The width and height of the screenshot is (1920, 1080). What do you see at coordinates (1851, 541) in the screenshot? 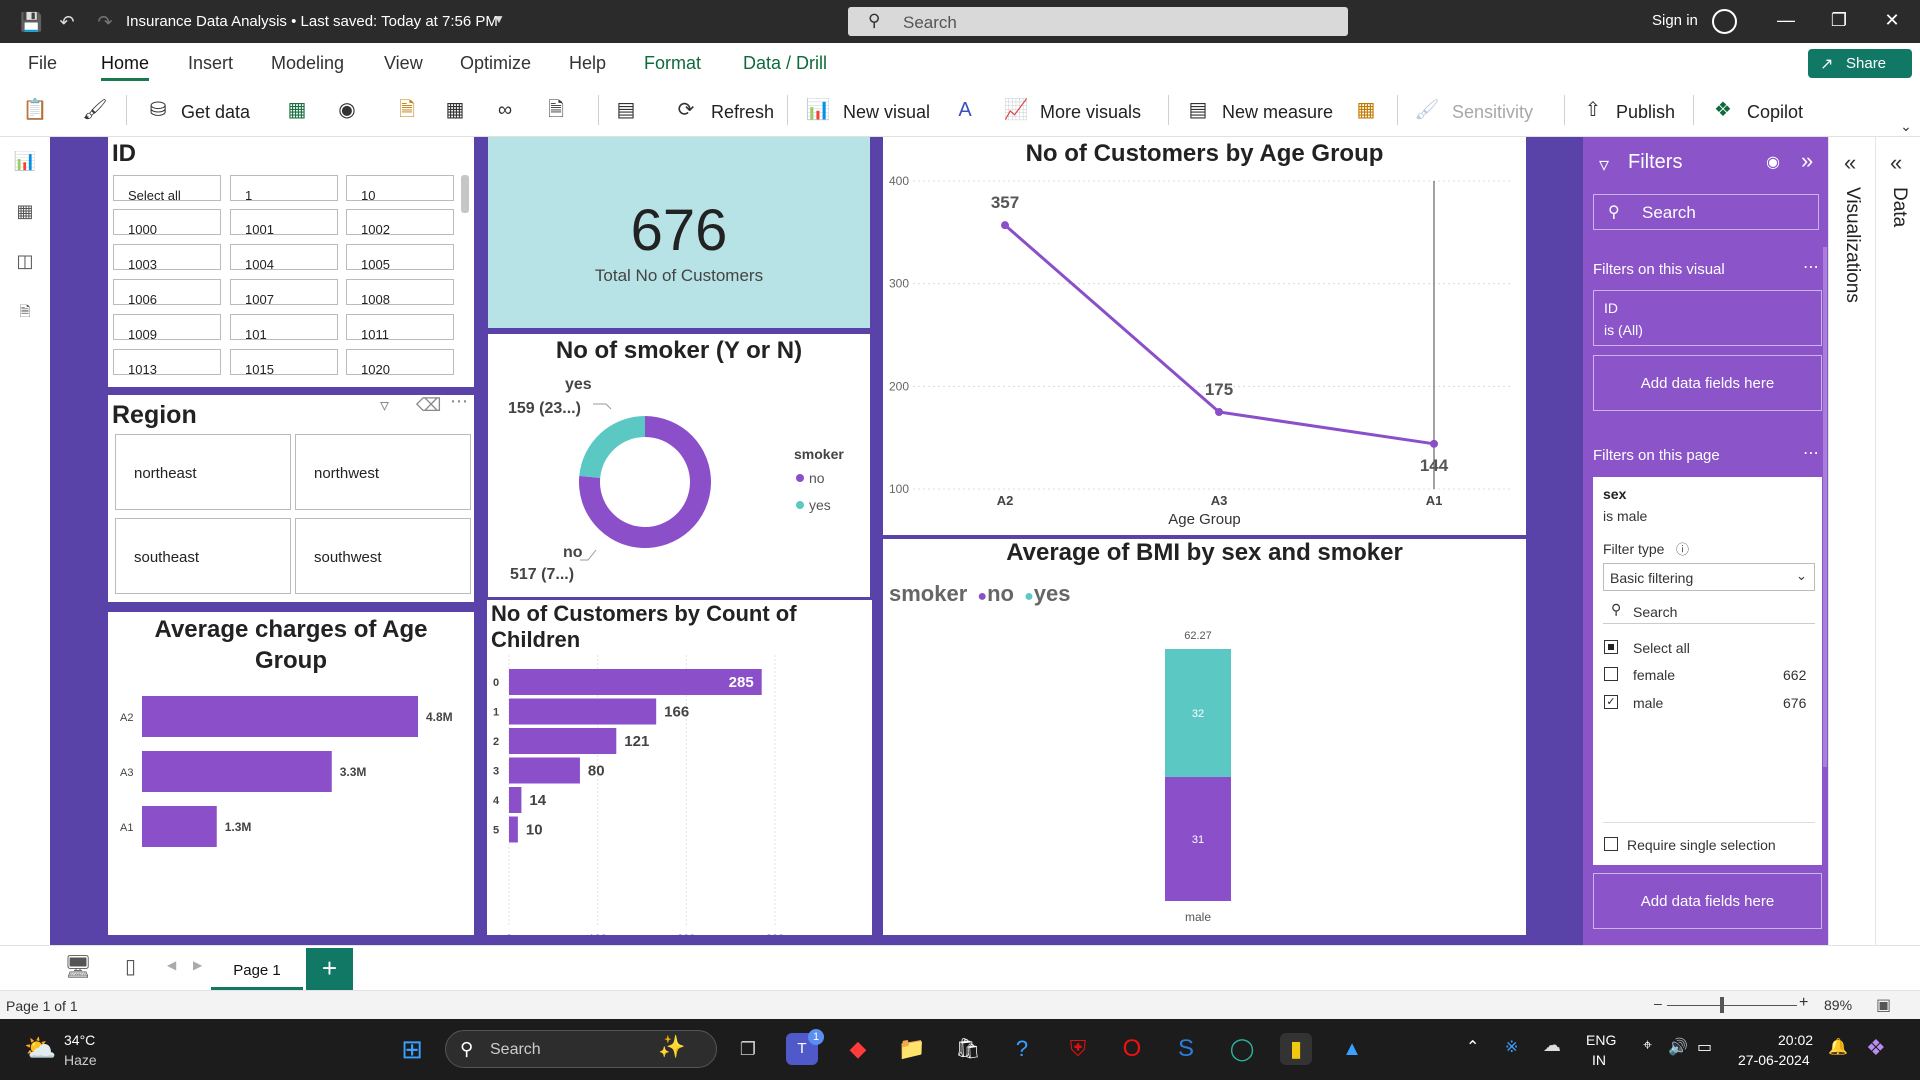
I see `visualizations-pane-collapsed: « Visualizations` at bounding box center [1851, 541].